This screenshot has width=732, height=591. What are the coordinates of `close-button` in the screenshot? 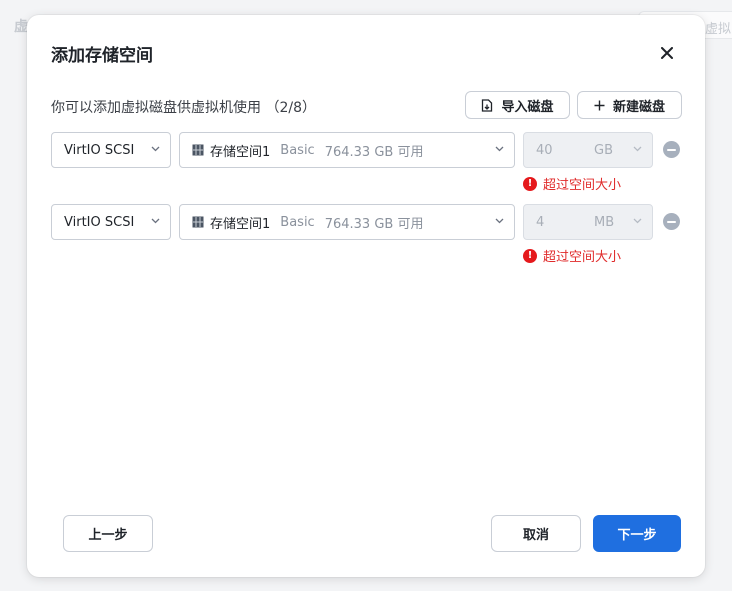 It's located at (667, 53).